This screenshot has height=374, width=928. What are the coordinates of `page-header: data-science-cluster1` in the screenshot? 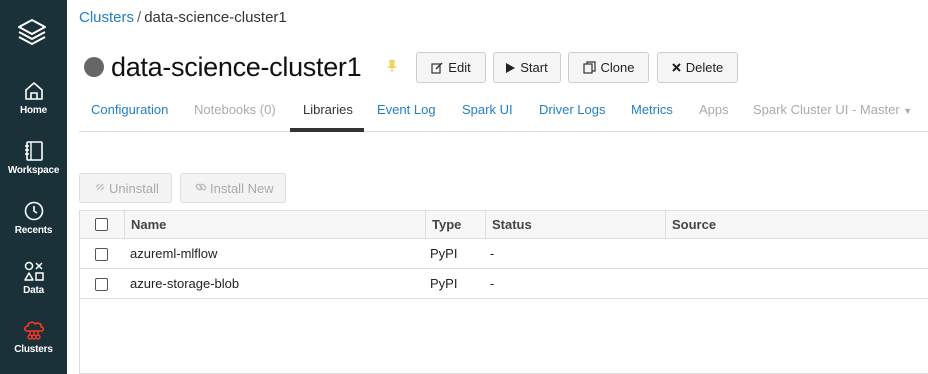 It's located at (223, 67).